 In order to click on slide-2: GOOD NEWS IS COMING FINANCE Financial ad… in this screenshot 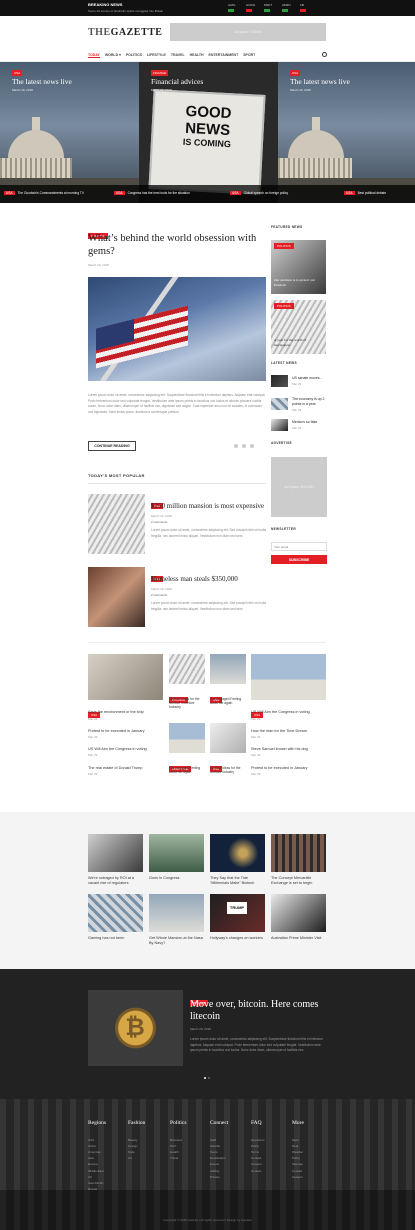, I will do `click(208, 132)`.